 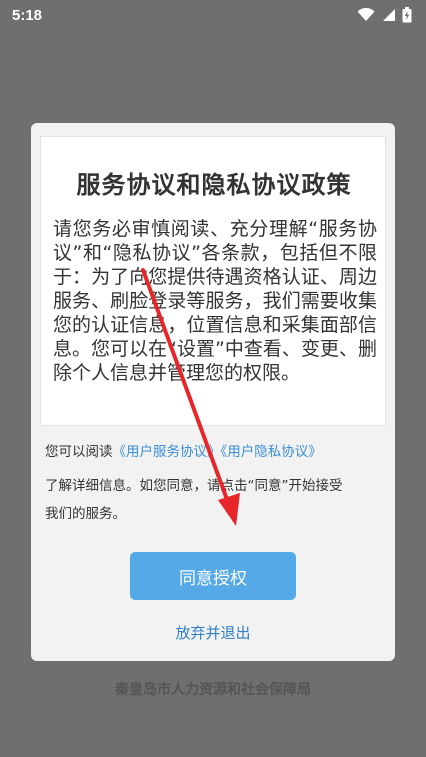 I want to click on agree-button: 同意授权, so click(x=213, y=576).